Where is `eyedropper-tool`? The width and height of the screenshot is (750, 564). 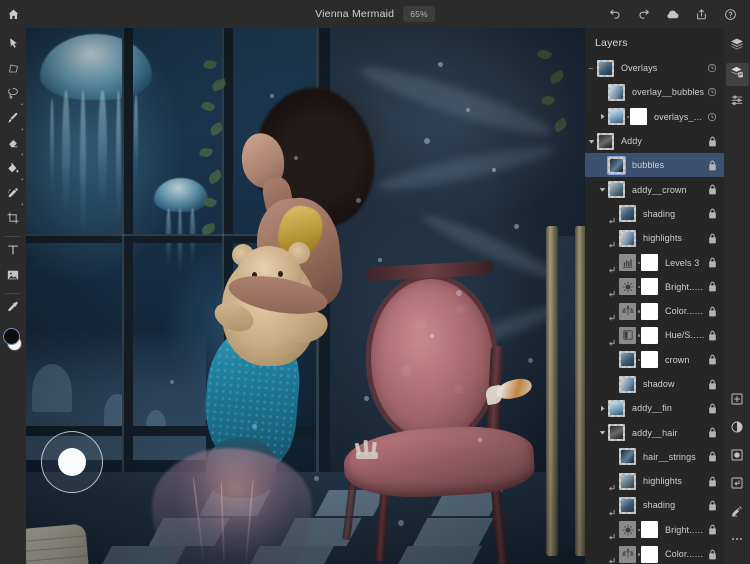
eyedropper-tool is located at coordinates (13, 309).